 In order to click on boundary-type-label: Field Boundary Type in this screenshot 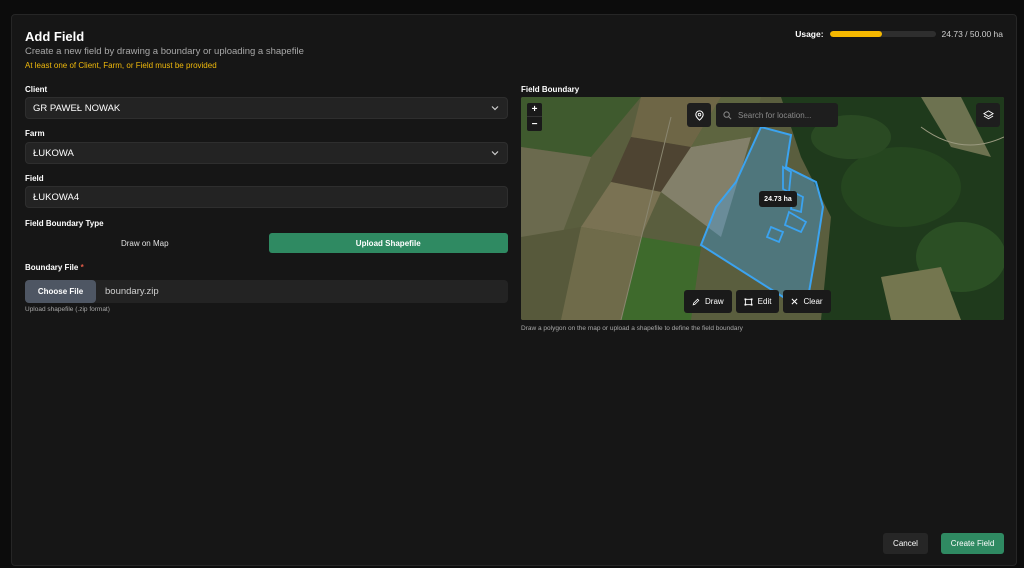, I will do `click(64, 223)`.